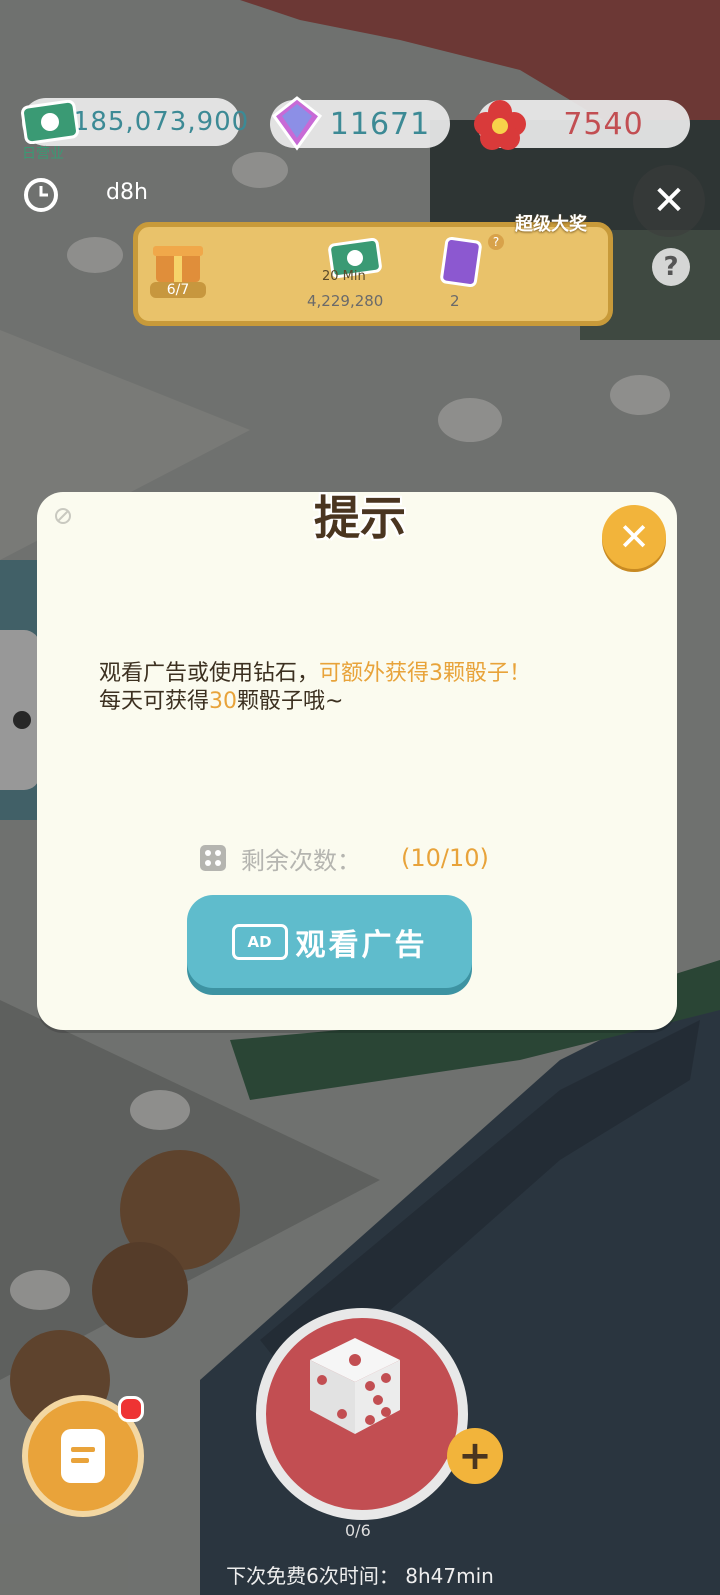 The height and width of the screenshot is (1595, 720). I want to click on dice-icon, so click(355, 1386).